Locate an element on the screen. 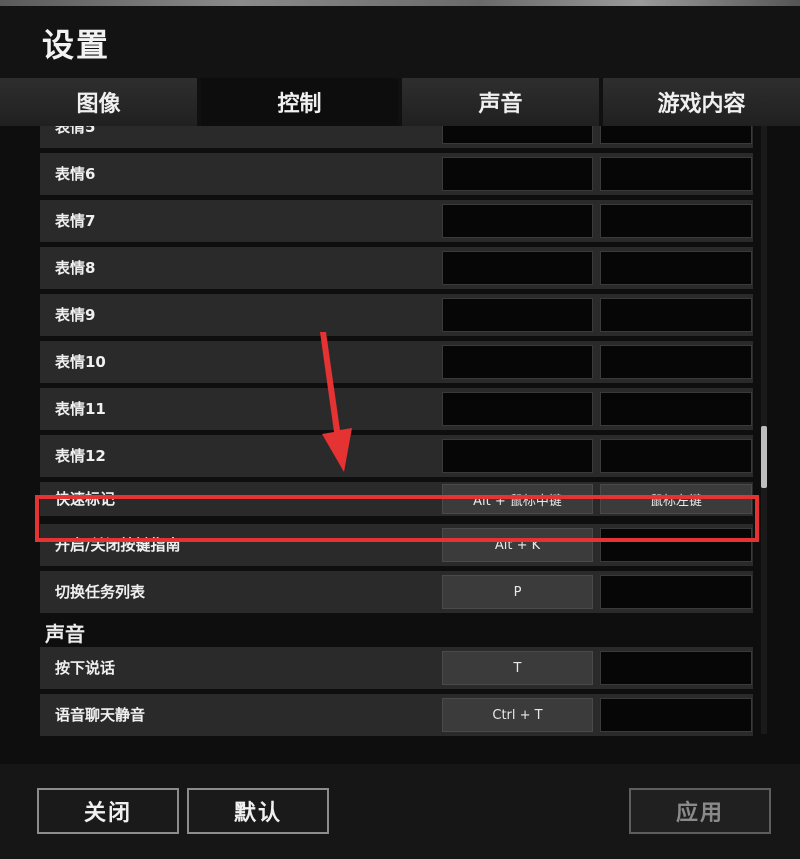 The image size is (800, 859). keybinding-row-emote8: 表情8 is located at coordinates (396, 268).